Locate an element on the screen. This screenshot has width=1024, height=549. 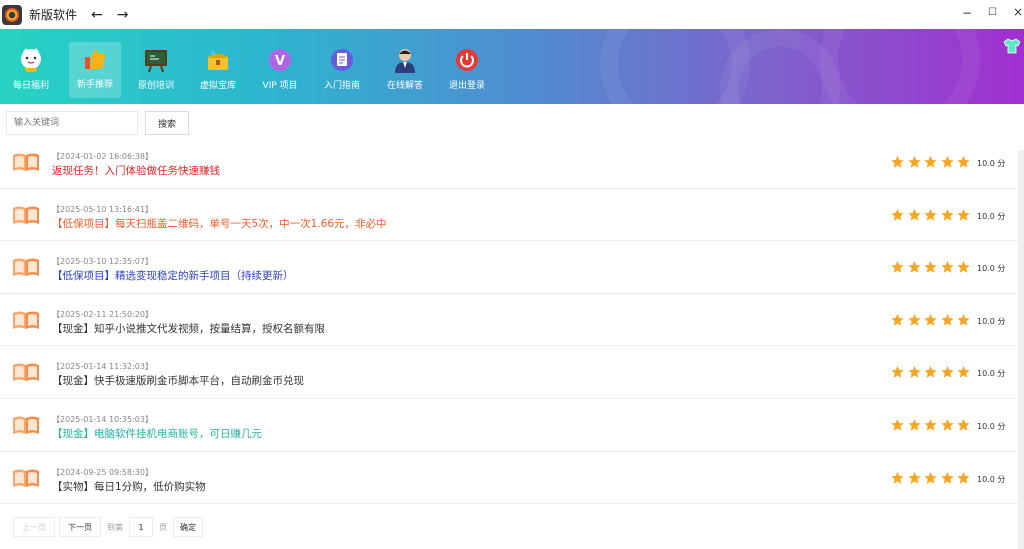
lucky-cat-icon is located at coordinates (31, 60).